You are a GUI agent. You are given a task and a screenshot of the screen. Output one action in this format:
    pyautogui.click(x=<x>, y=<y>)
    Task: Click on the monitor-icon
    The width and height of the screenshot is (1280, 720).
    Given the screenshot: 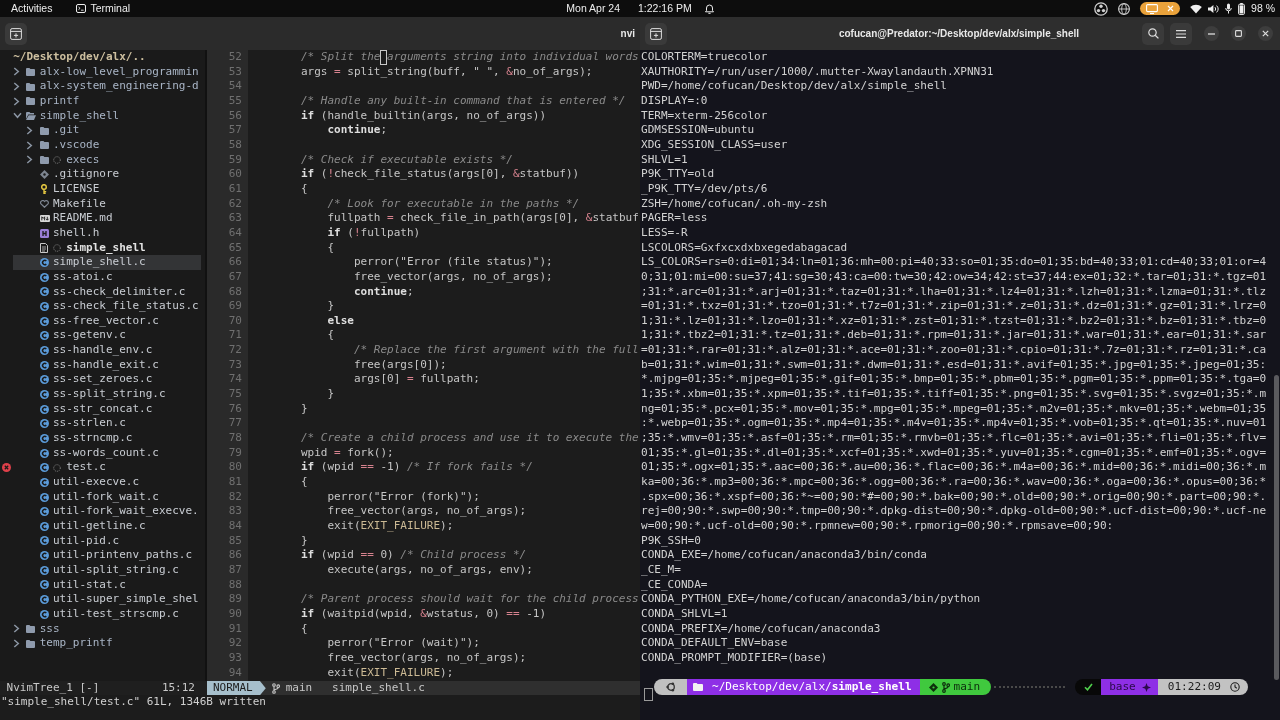 What is the action you would take?
    pyautogui.click(x=1152, y=8)
    